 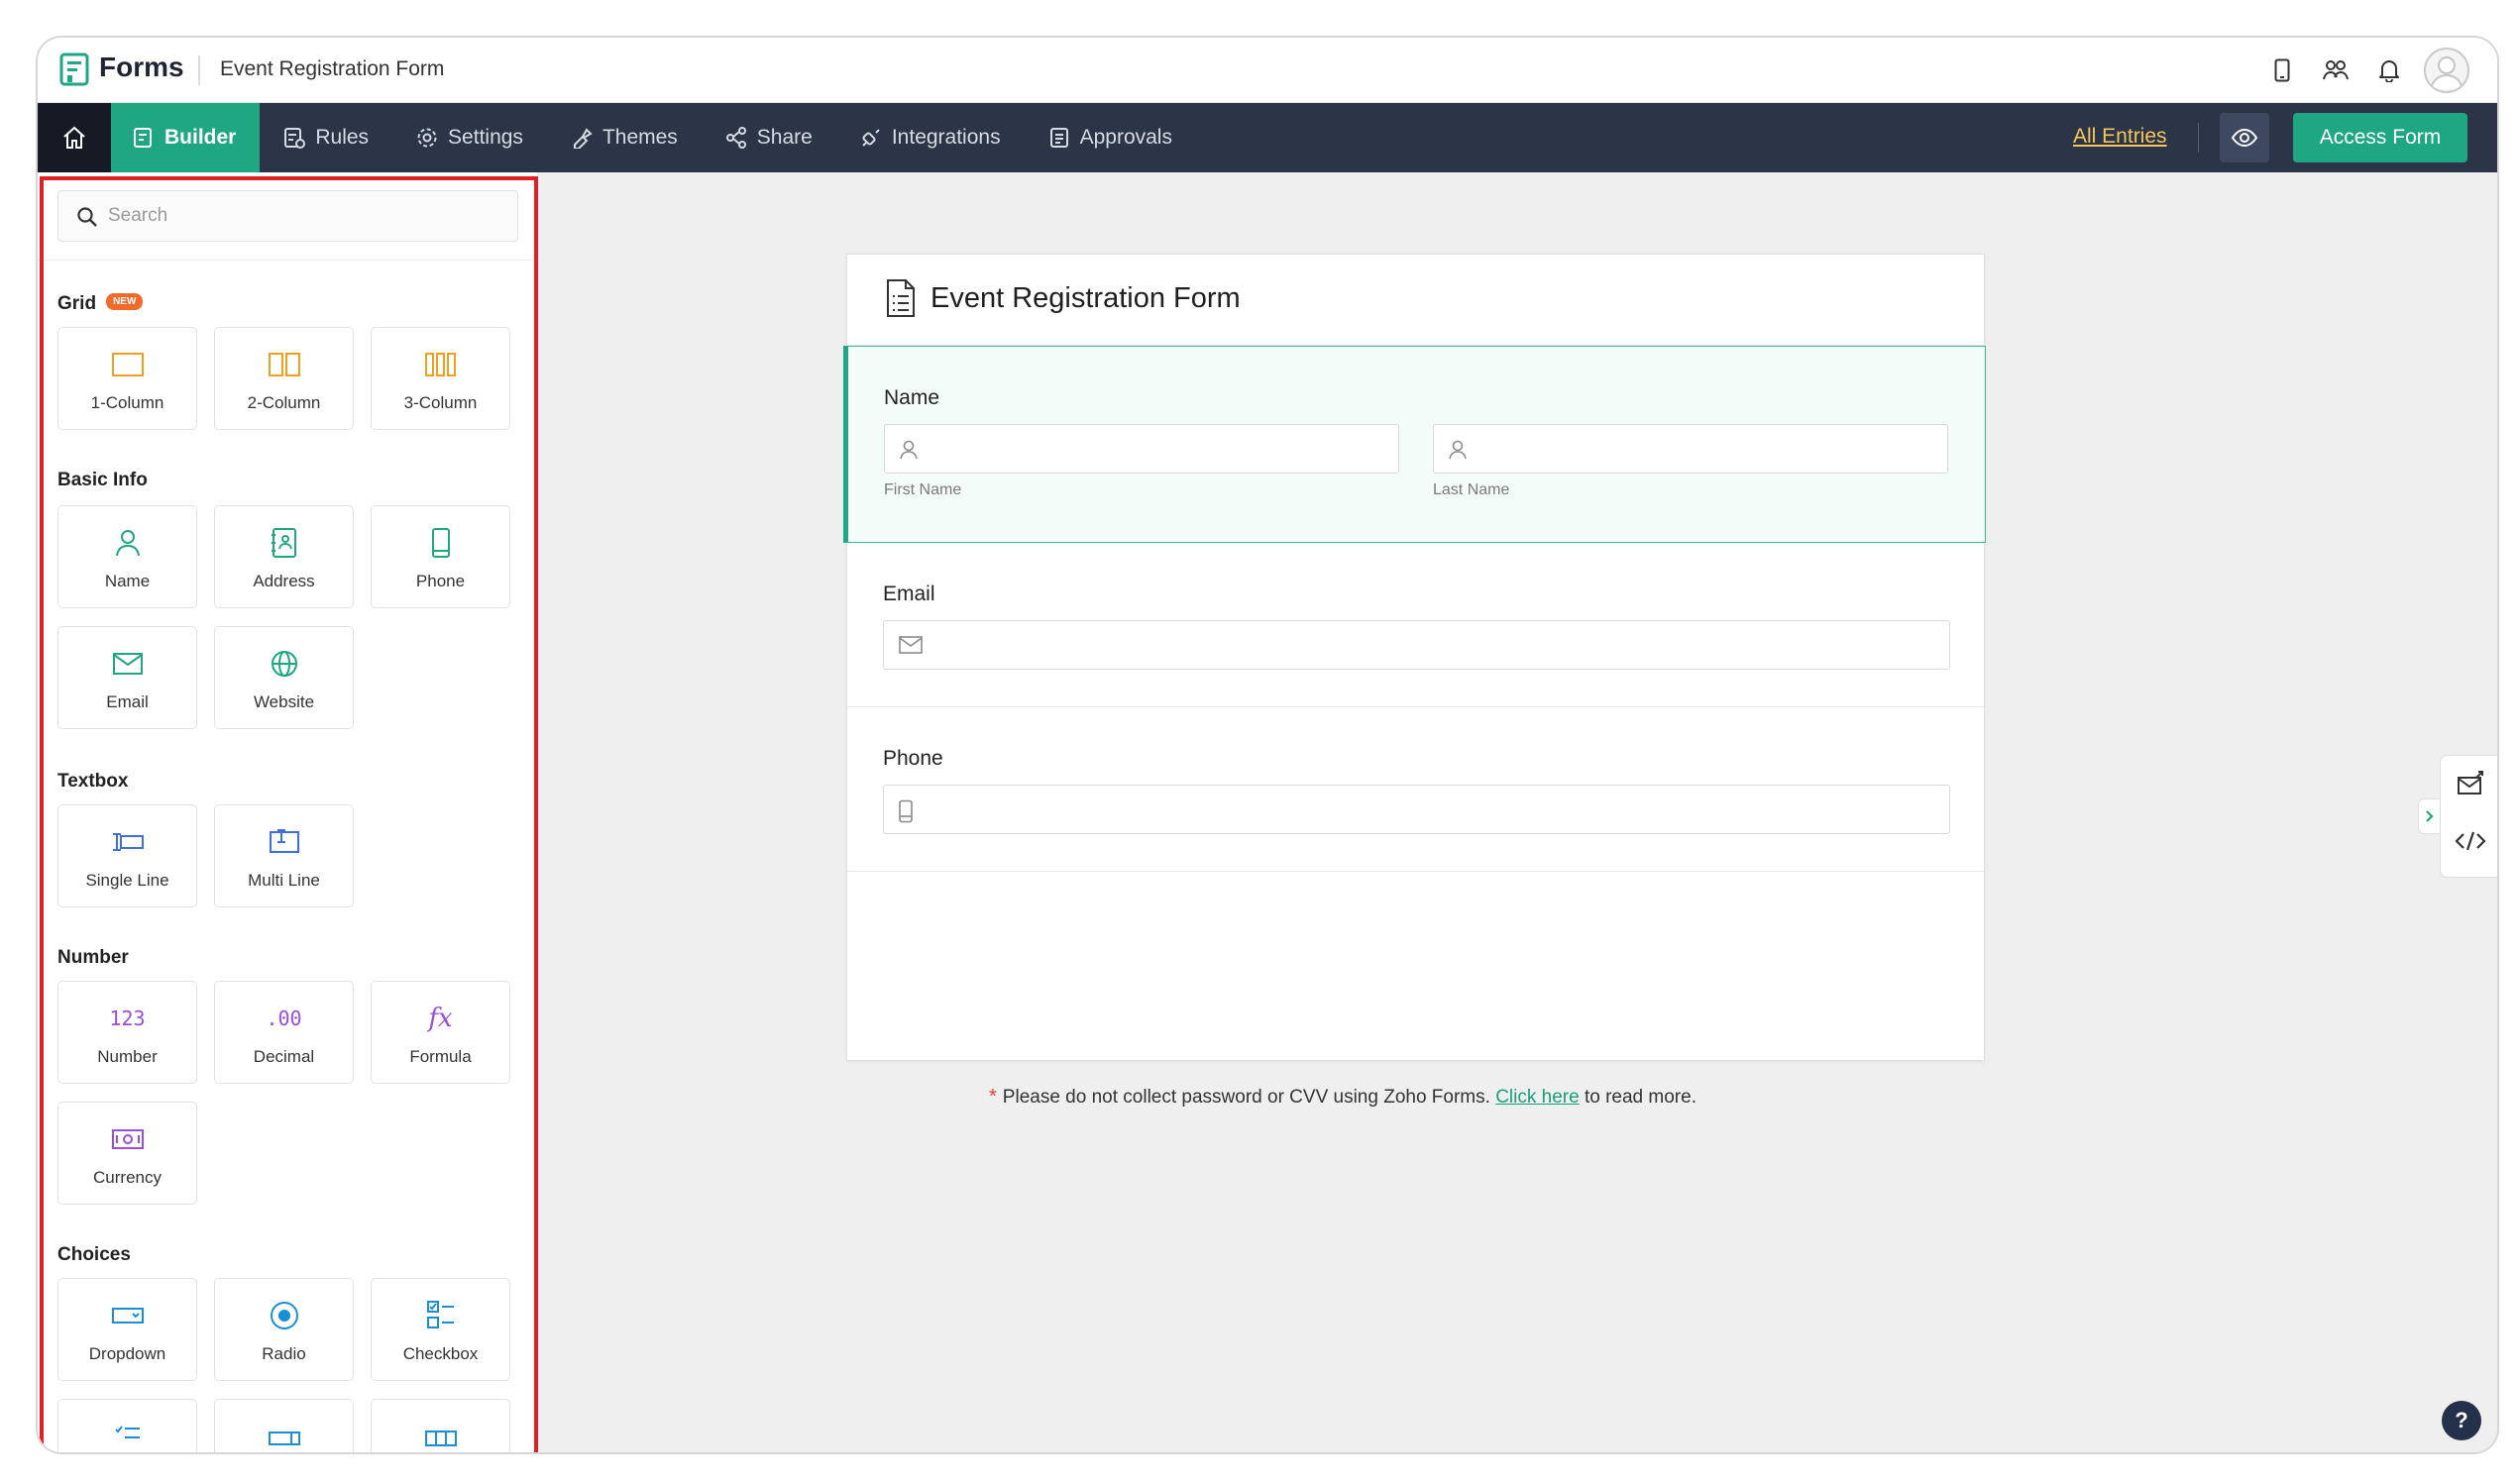 I want to click on tile-multi-line: Multi Line, so click(x=284, y=856).